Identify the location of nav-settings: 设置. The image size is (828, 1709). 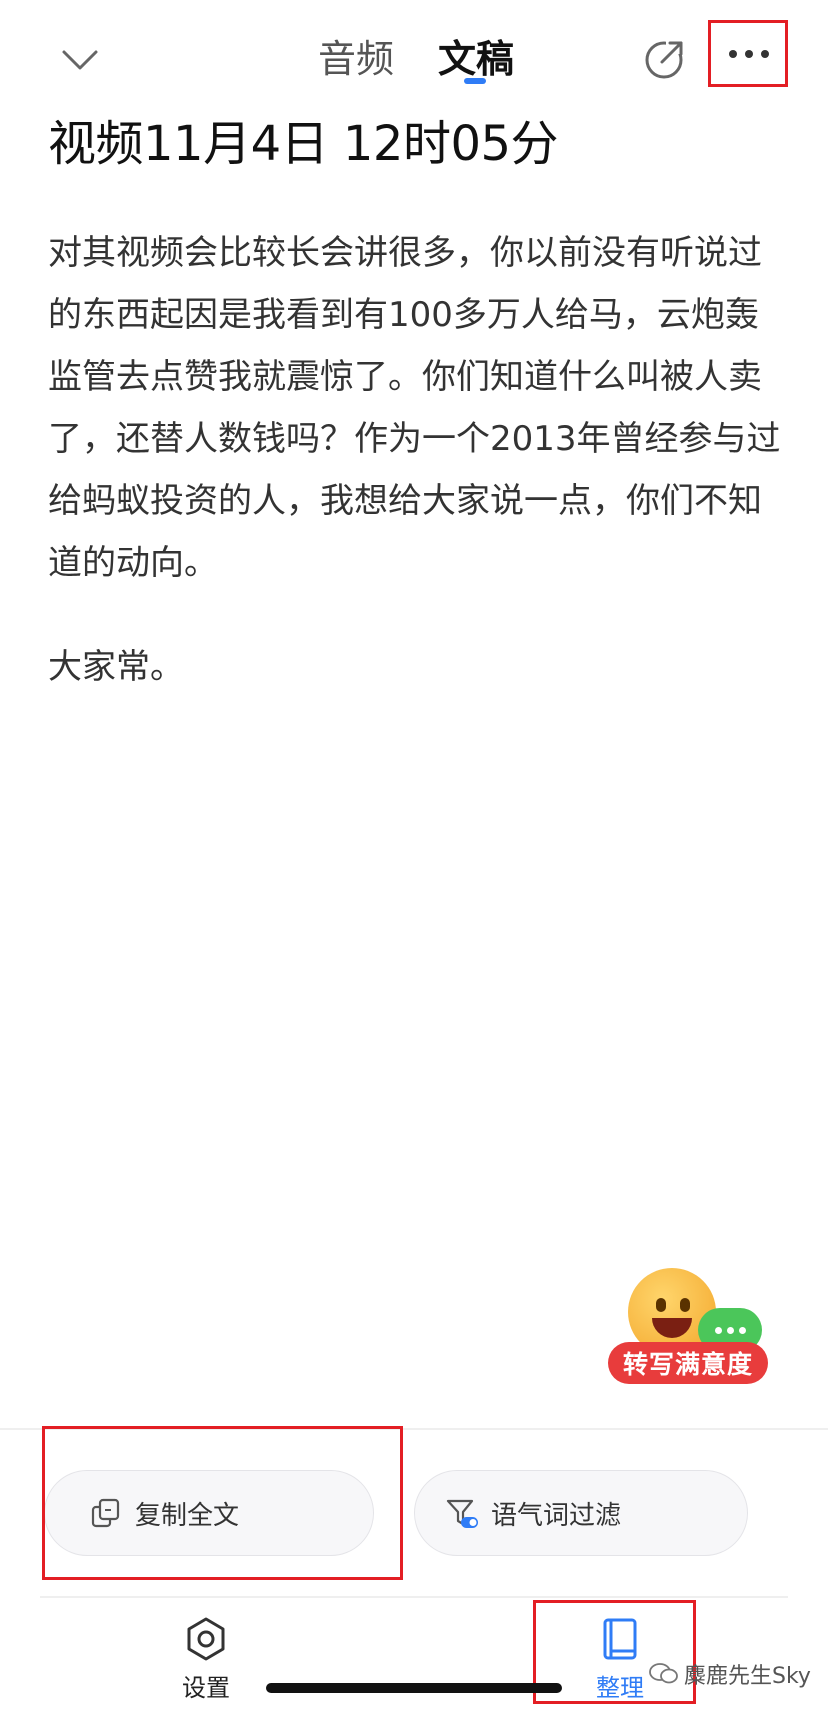
(206, 1659).